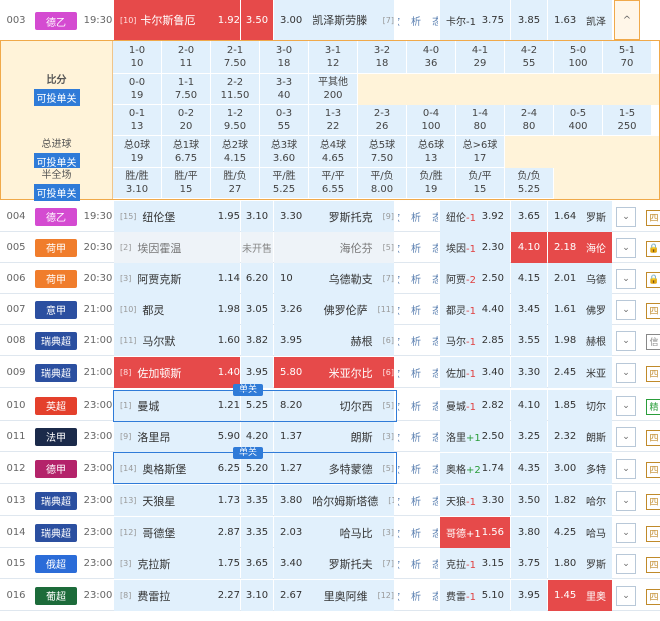 The width and height of the screenshot is (660, 621). Describe the element at coordinates (480, 183) in the screenshot. I see `half-option: 负/平 15` at that location.